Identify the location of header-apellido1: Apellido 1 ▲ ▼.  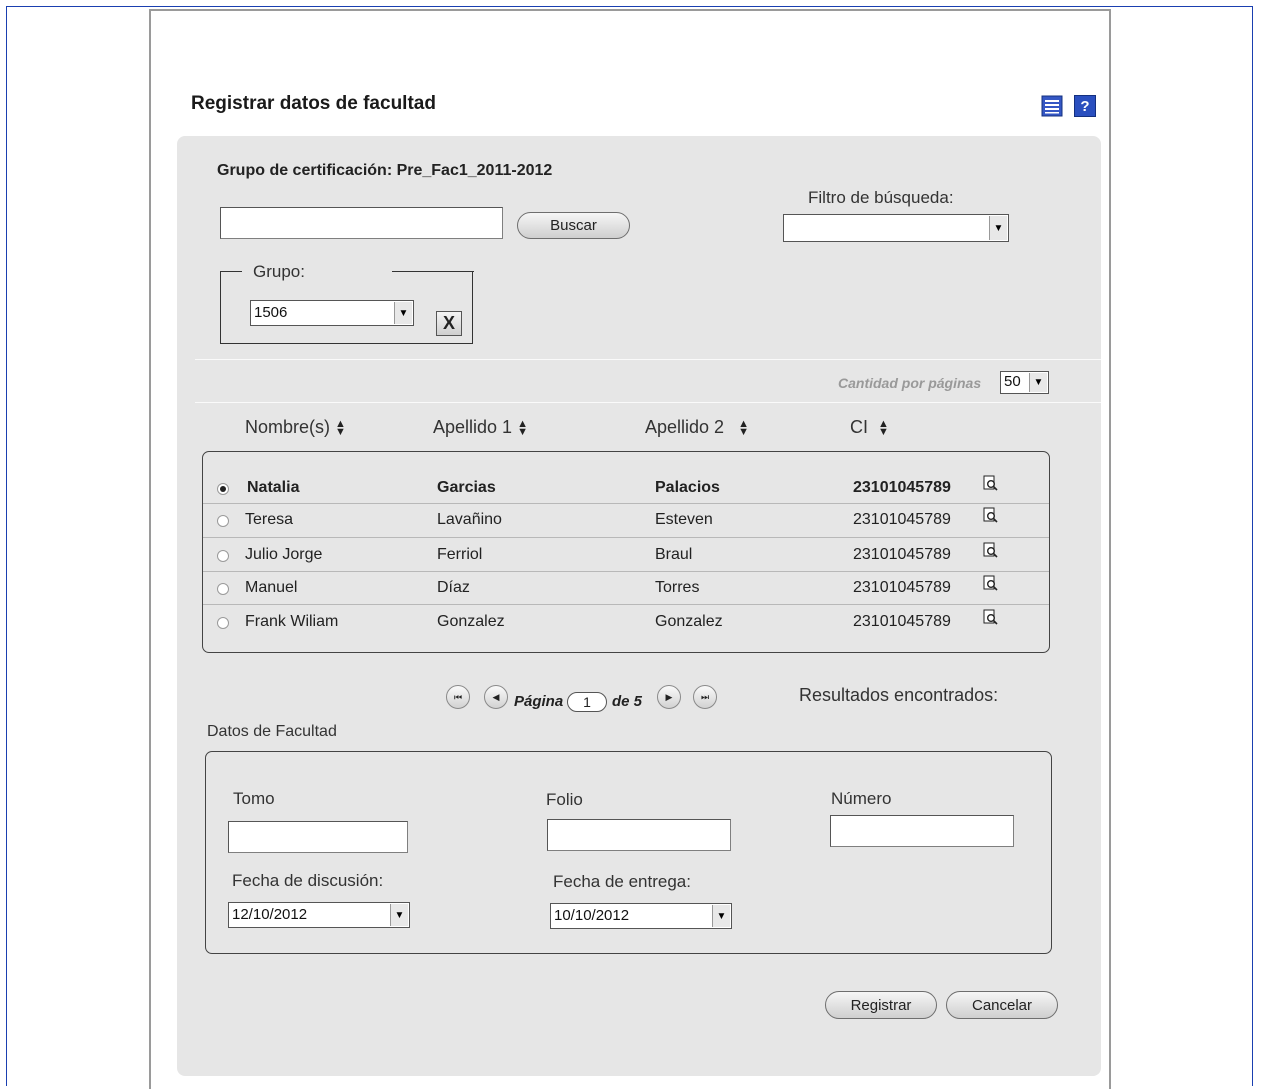
(480, 427).